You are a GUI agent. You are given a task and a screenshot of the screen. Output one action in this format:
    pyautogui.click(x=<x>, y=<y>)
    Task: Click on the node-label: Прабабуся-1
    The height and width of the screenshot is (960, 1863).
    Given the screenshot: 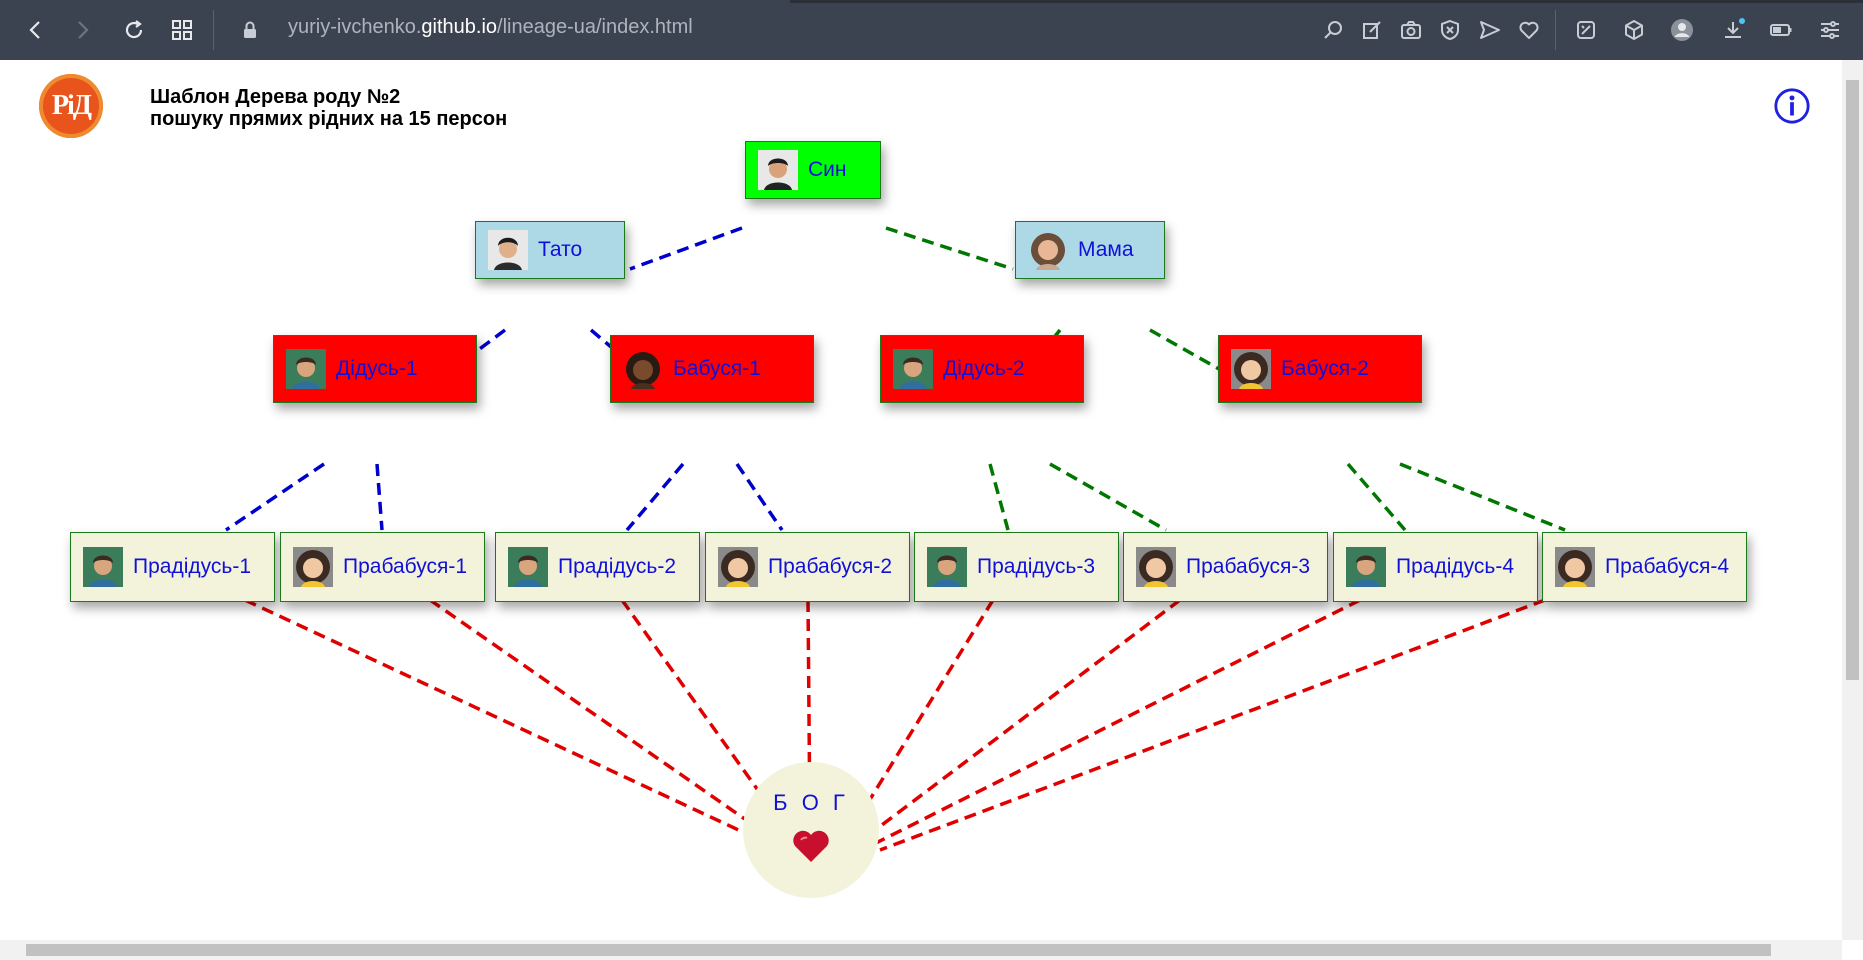 What is the action you would take?
    pyautogui.click(x=405, y=566)
    